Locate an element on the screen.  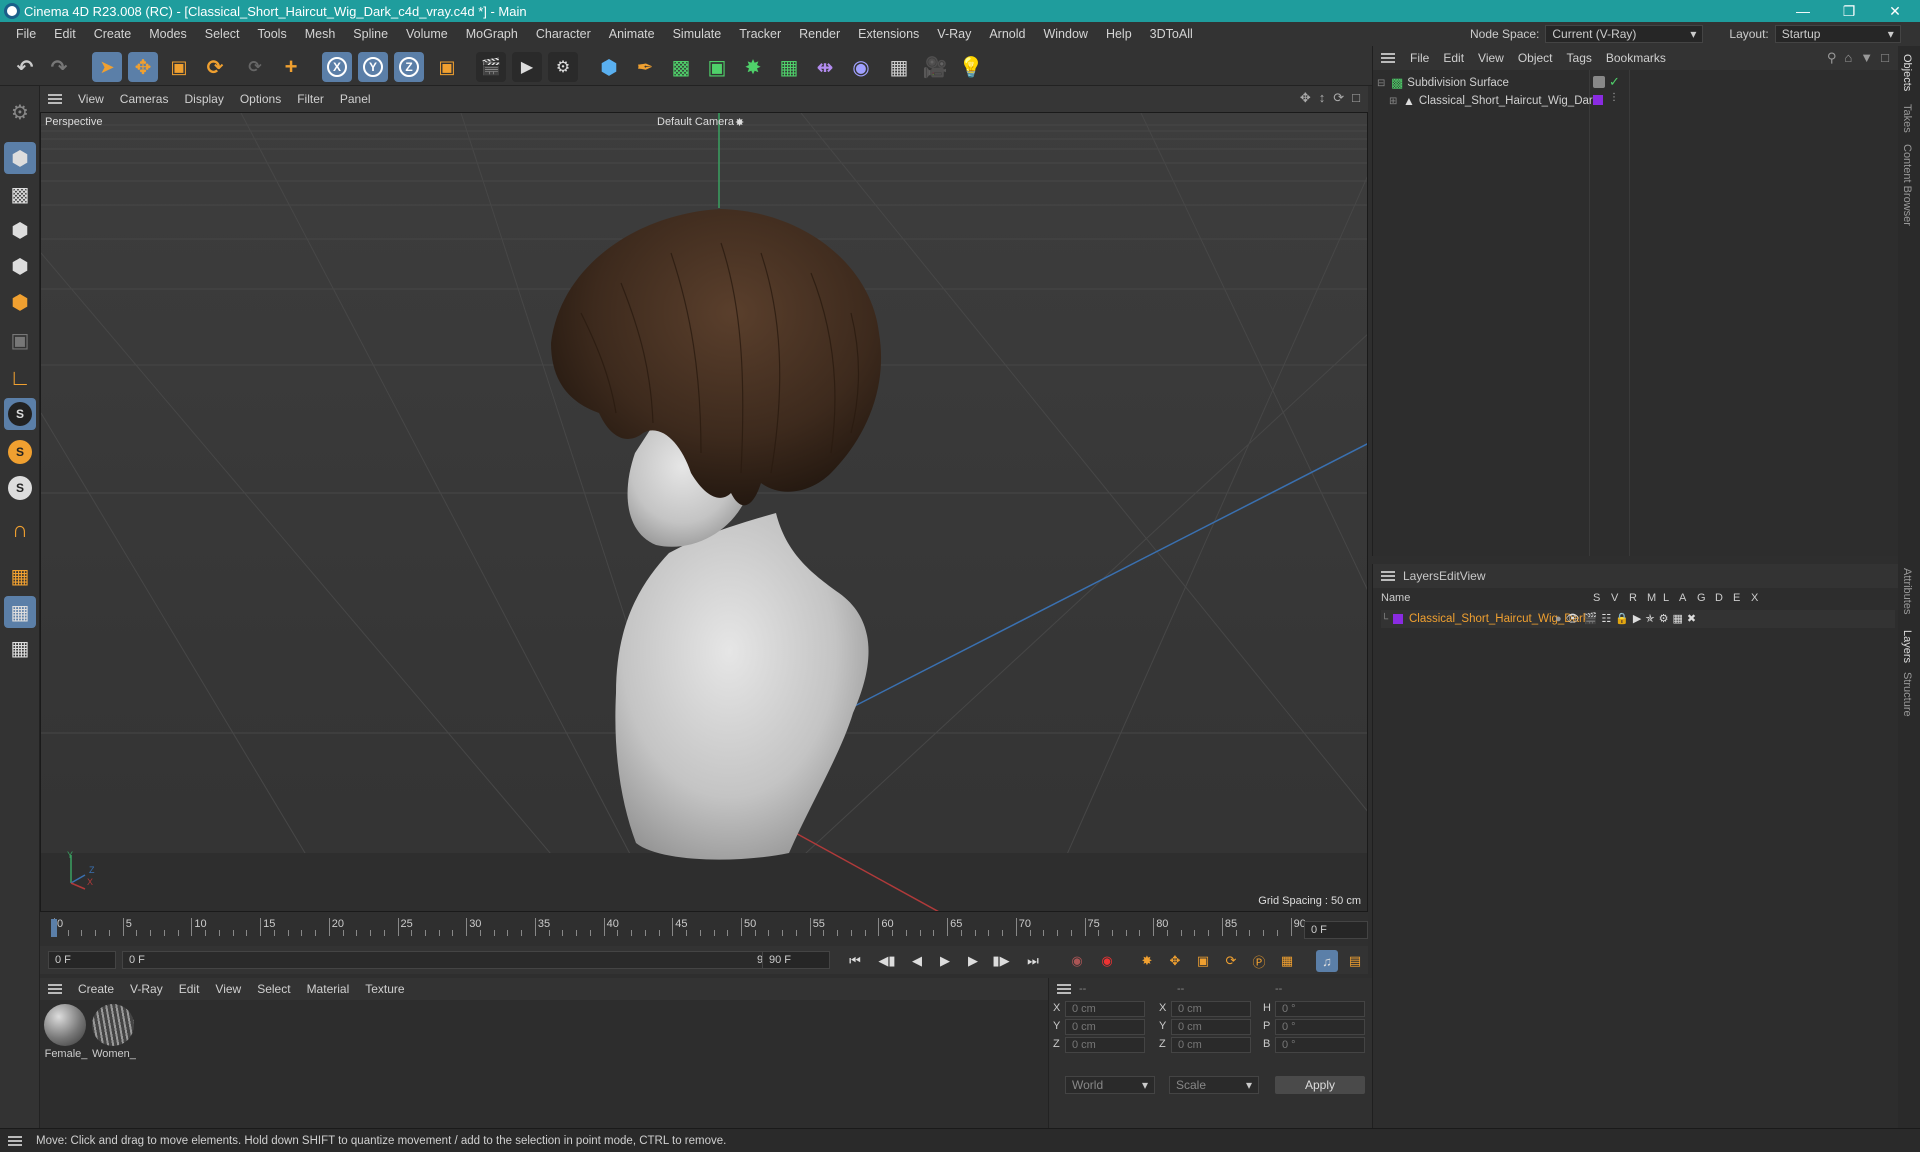
layer-menu-layers: Layers is located at coordinates (1421, 576).